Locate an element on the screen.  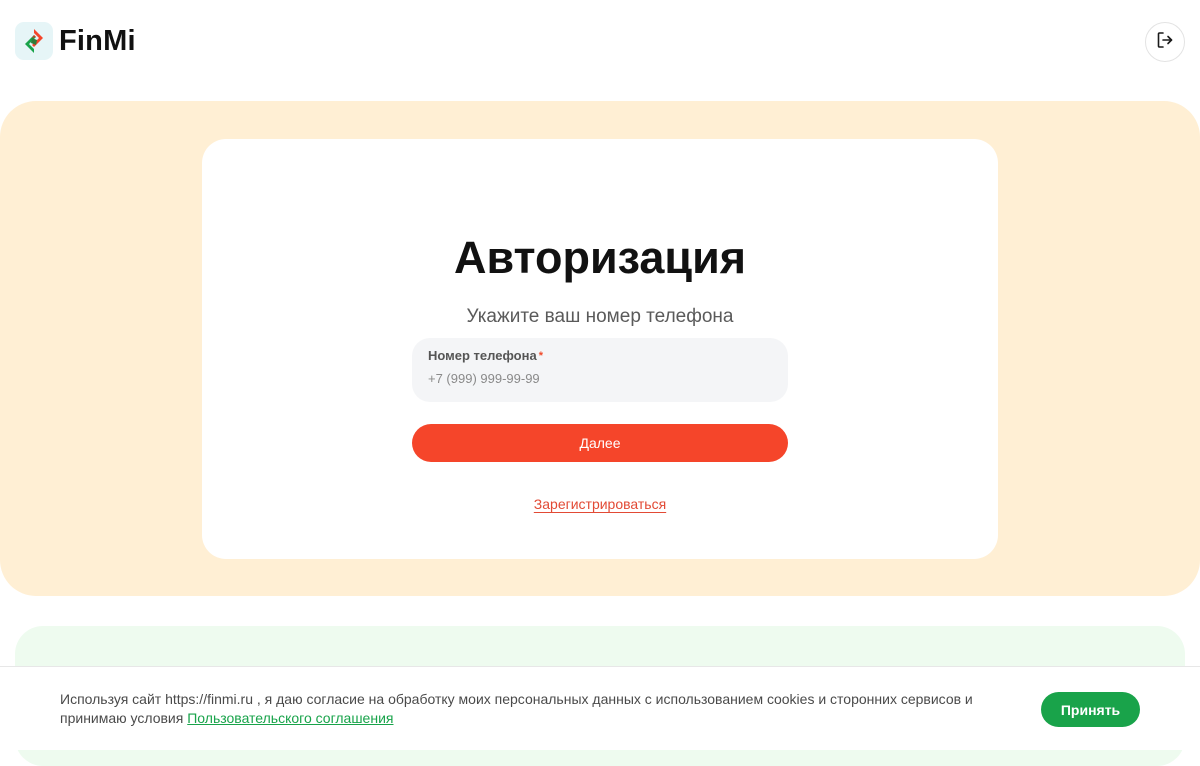
phone-input is located at coordinates (600, 378).